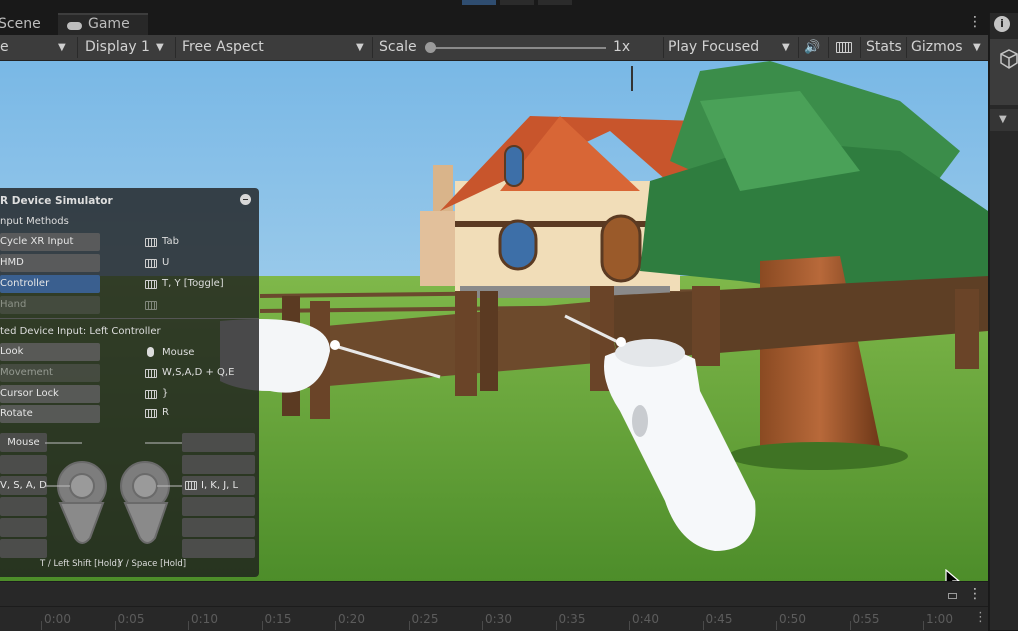 The width and height of the screenshot is (1018, 631). Describe the element at coordinates (622, 47) in the screenshot. I see `scale-value: 1x` at that location.